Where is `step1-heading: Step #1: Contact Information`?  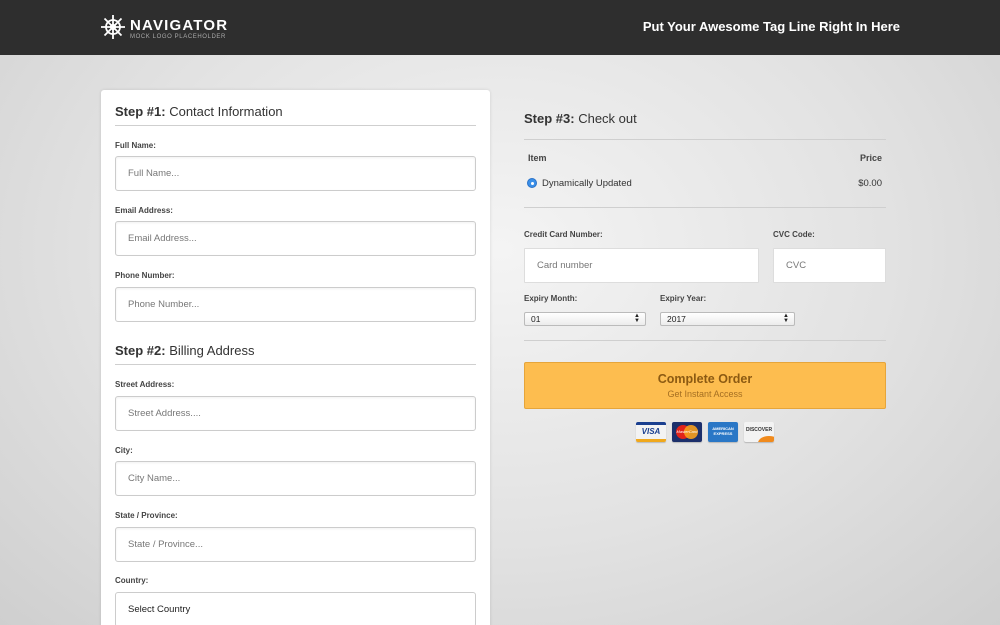
step1-heading: Step #1: Contact Information is located at coordinates (199, 111).